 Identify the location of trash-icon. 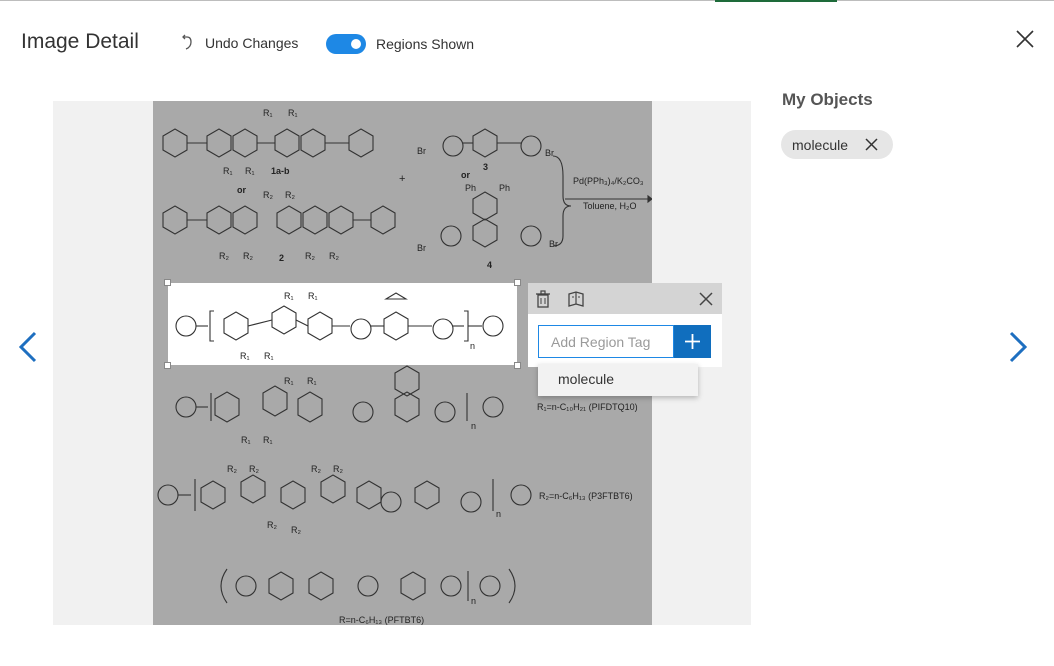
(543, 299).